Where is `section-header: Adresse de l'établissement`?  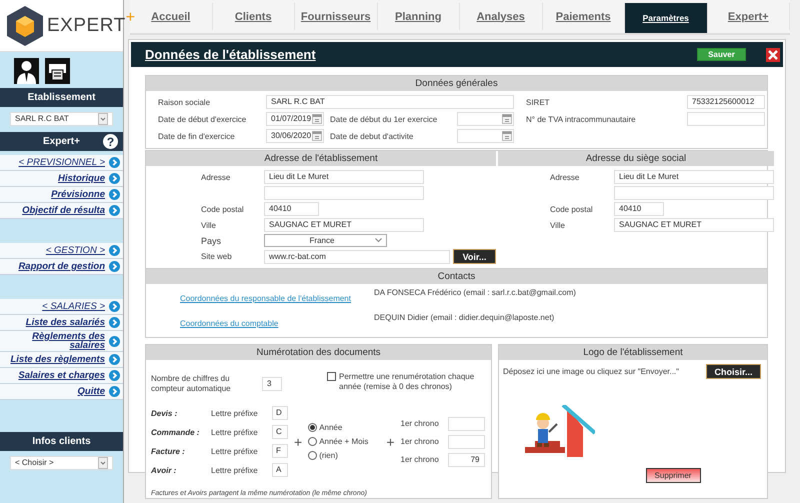
section-header: Adresse de l'établissement is located at coordinates (321, 158).